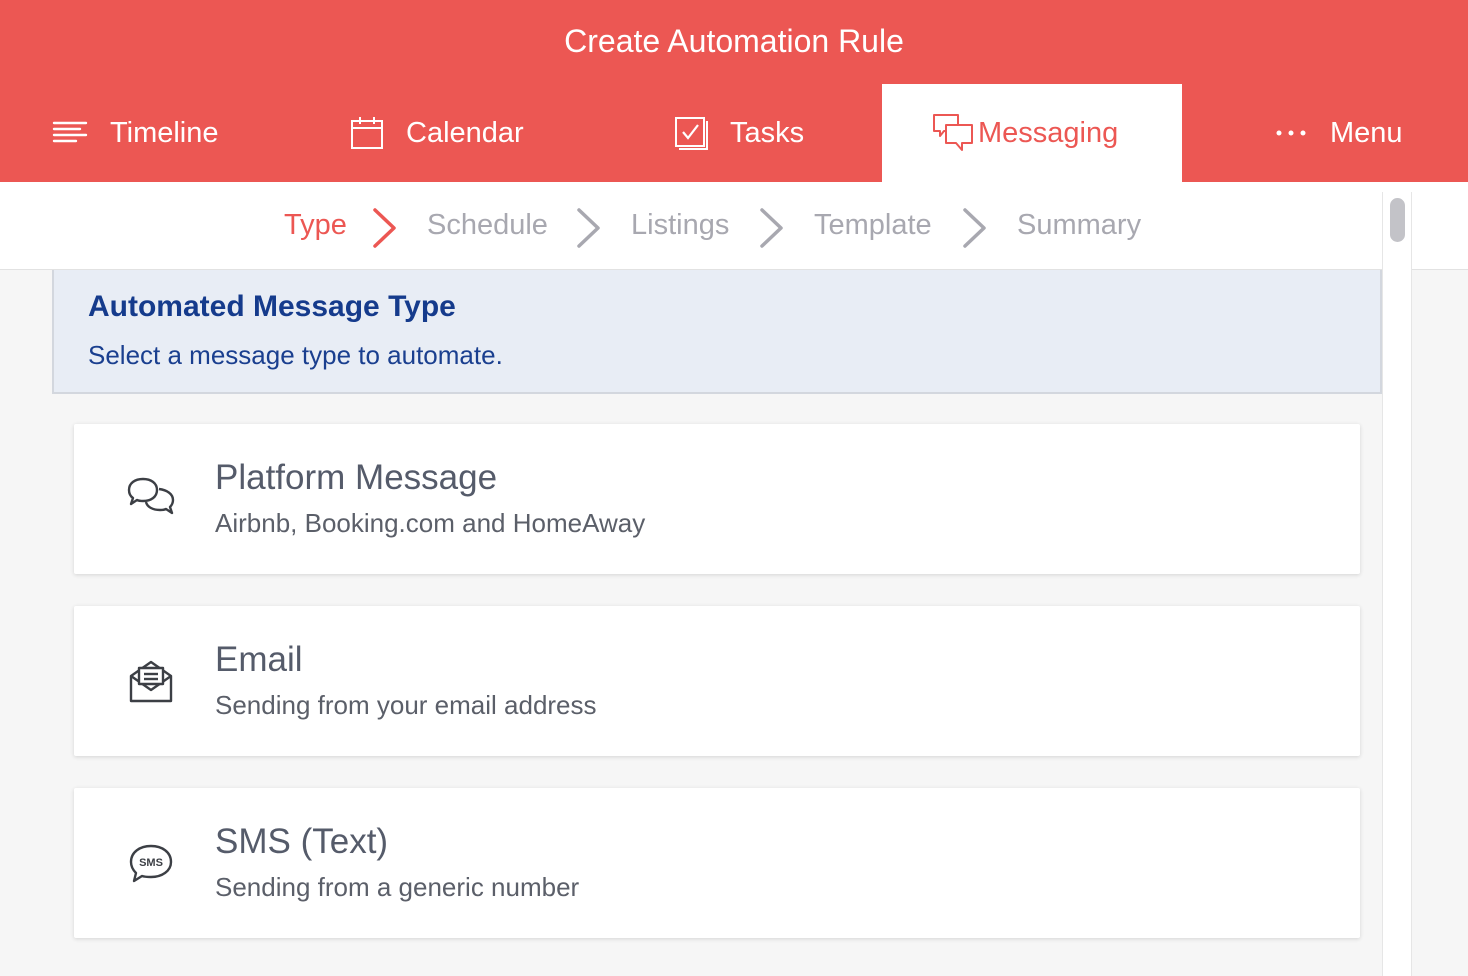 This screenshot has height=976, width=1468. I want to click on calendar-icon, so click(367, 133).